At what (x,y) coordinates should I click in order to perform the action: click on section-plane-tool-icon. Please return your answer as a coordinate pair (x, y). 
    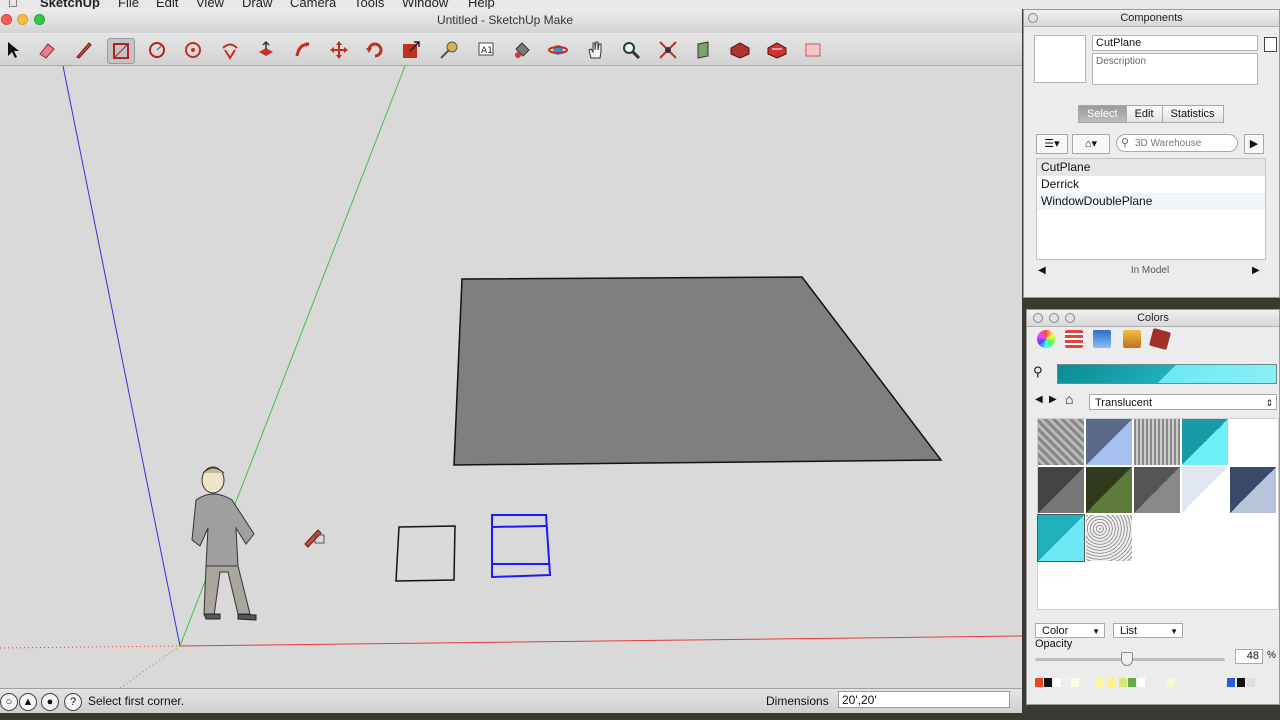
    Looking at the image, I should click on (704, 50).